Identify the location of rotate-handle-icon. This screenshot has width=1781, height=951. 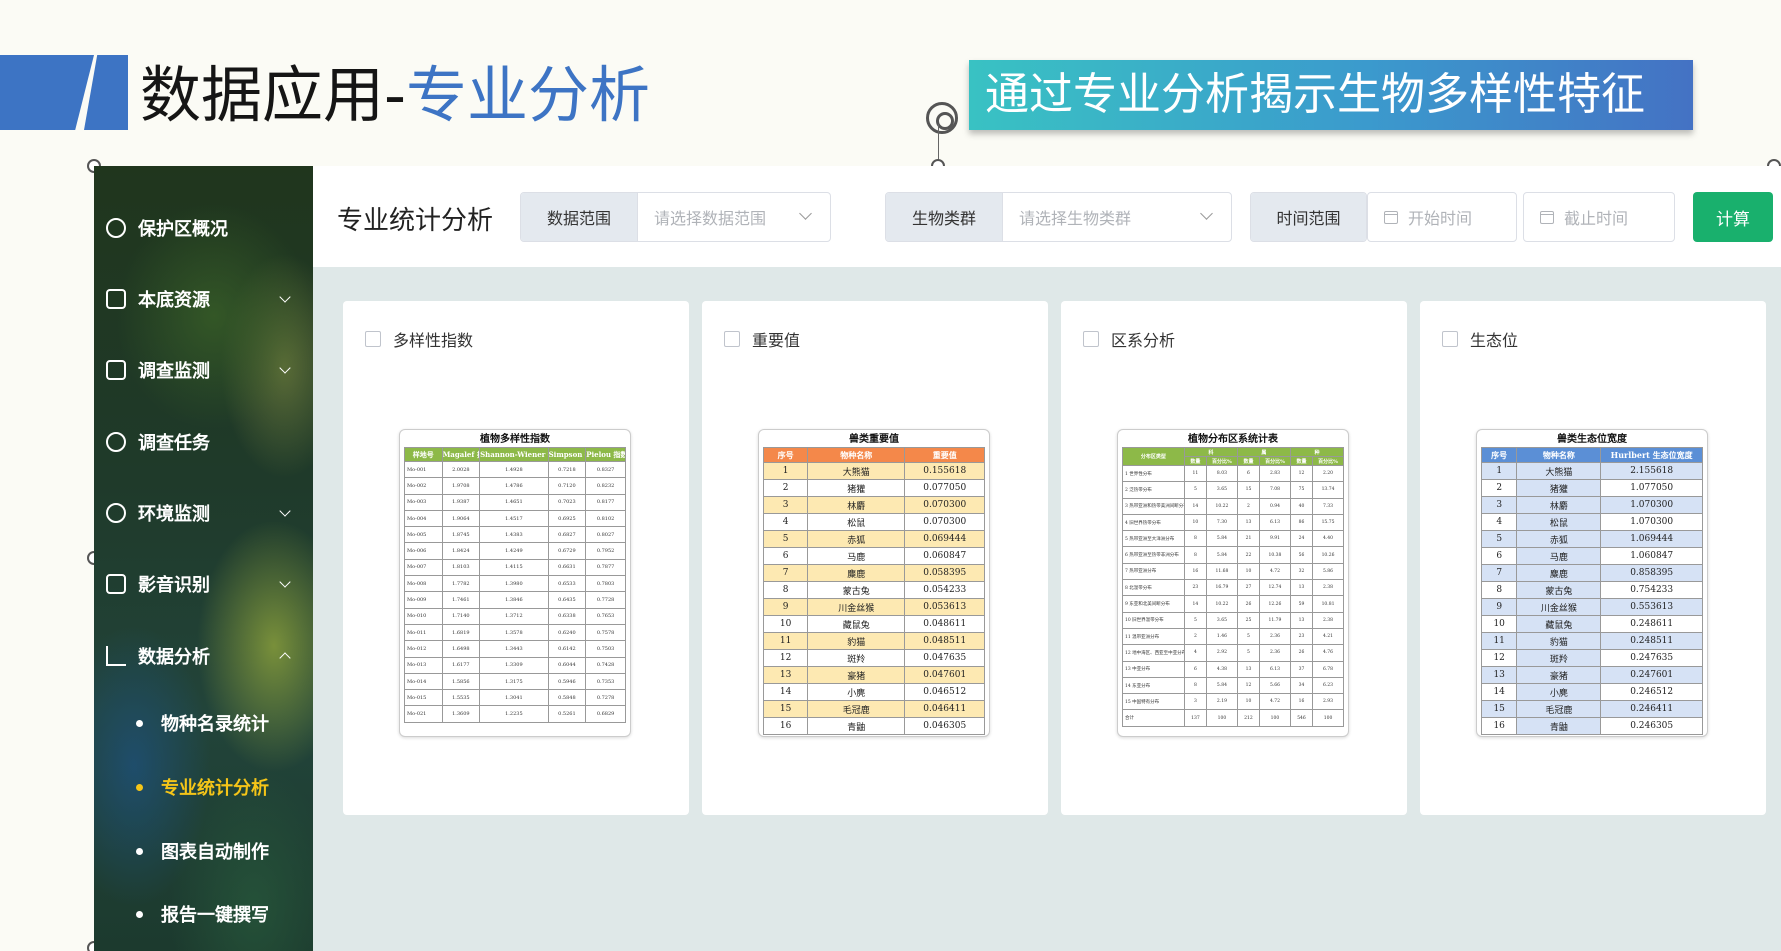
(942, 118).